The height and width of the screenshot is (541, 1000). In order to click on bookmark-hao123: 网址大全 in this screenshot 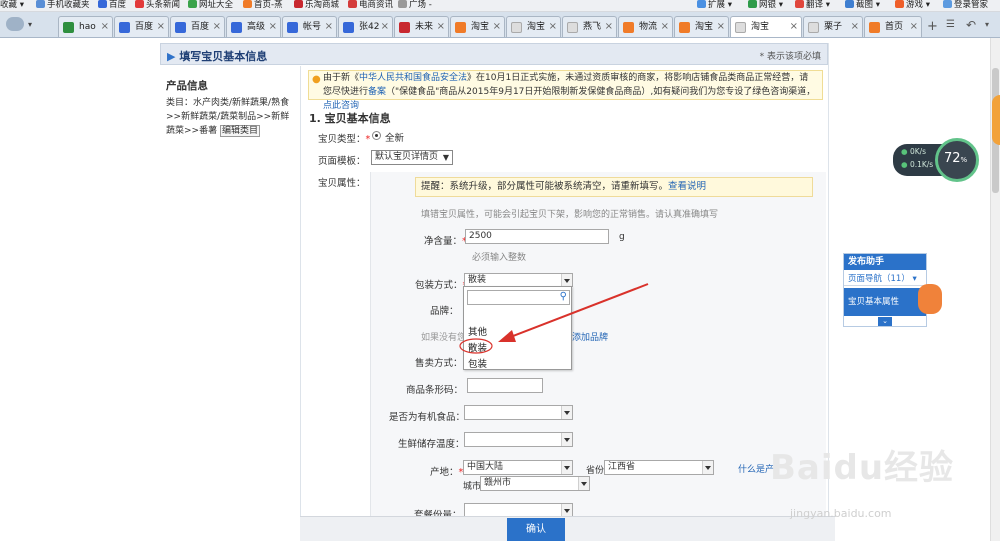, I will do `click(210, 5)`.